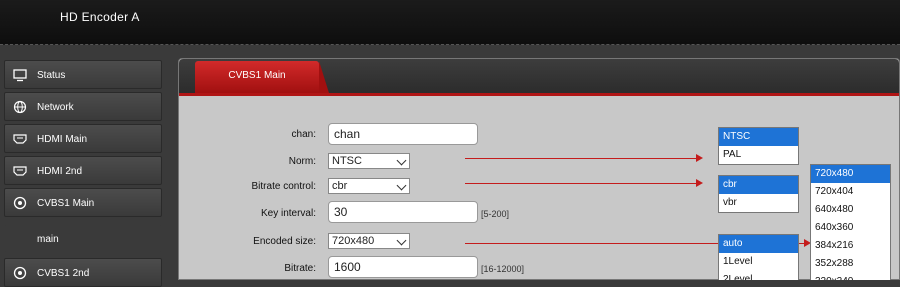 The width and height of the screenshot is (900, 287). Describe the element at coordinates (850, 228) in the screenshot. I see `dropdown-option: 640x360` at that location.